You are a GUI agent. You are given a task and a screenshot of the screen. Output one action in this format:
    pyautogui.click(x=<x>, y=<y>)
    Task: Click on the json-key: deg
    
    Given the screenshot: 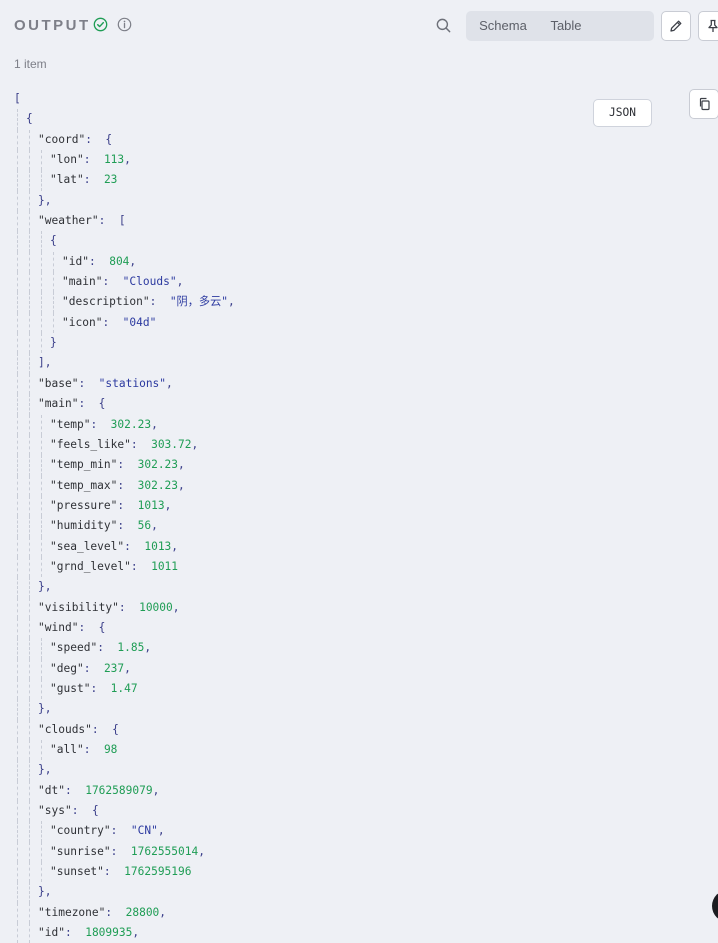 What is the action you would take?
    pyautogui.click(x=66, y=668)
    